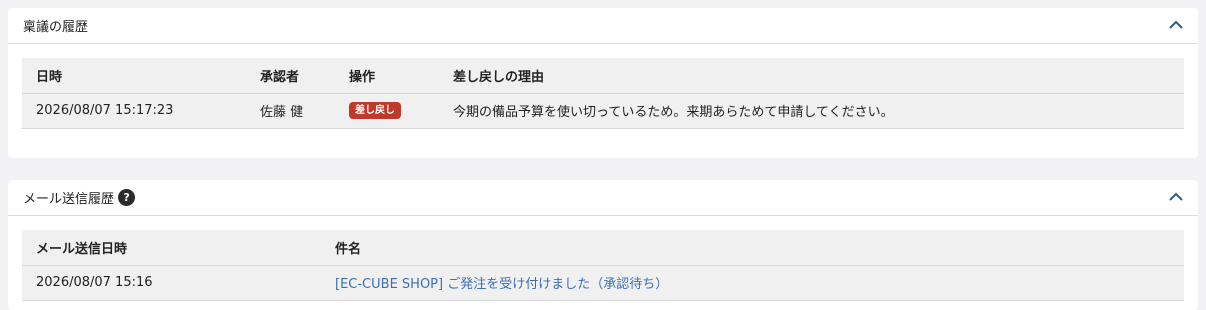  I want to click on mail-history-header: メール送信履歴 ?, so click(603, 198).